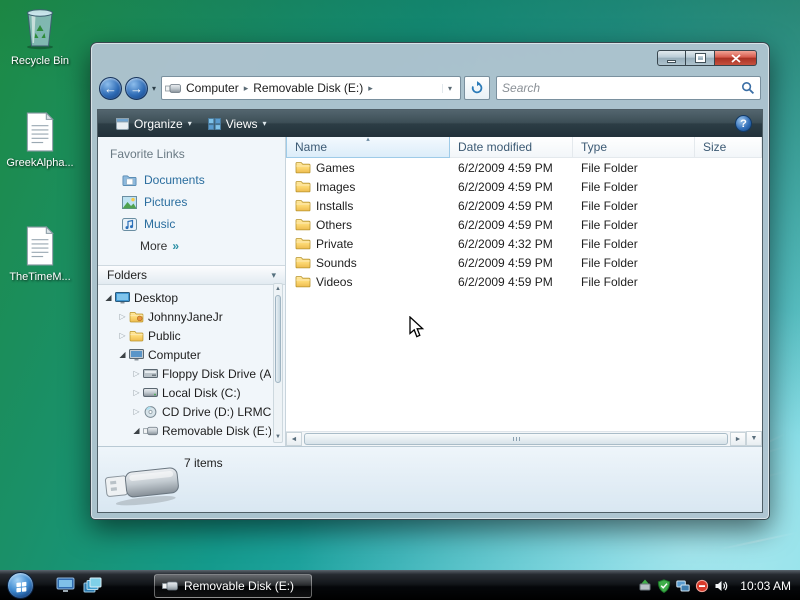 The image size is (800, 600). What do you see at coordinates (191, 275) in the screenshot?
I see `folders-band: Folders ▾` at bounding box center [191, 275].